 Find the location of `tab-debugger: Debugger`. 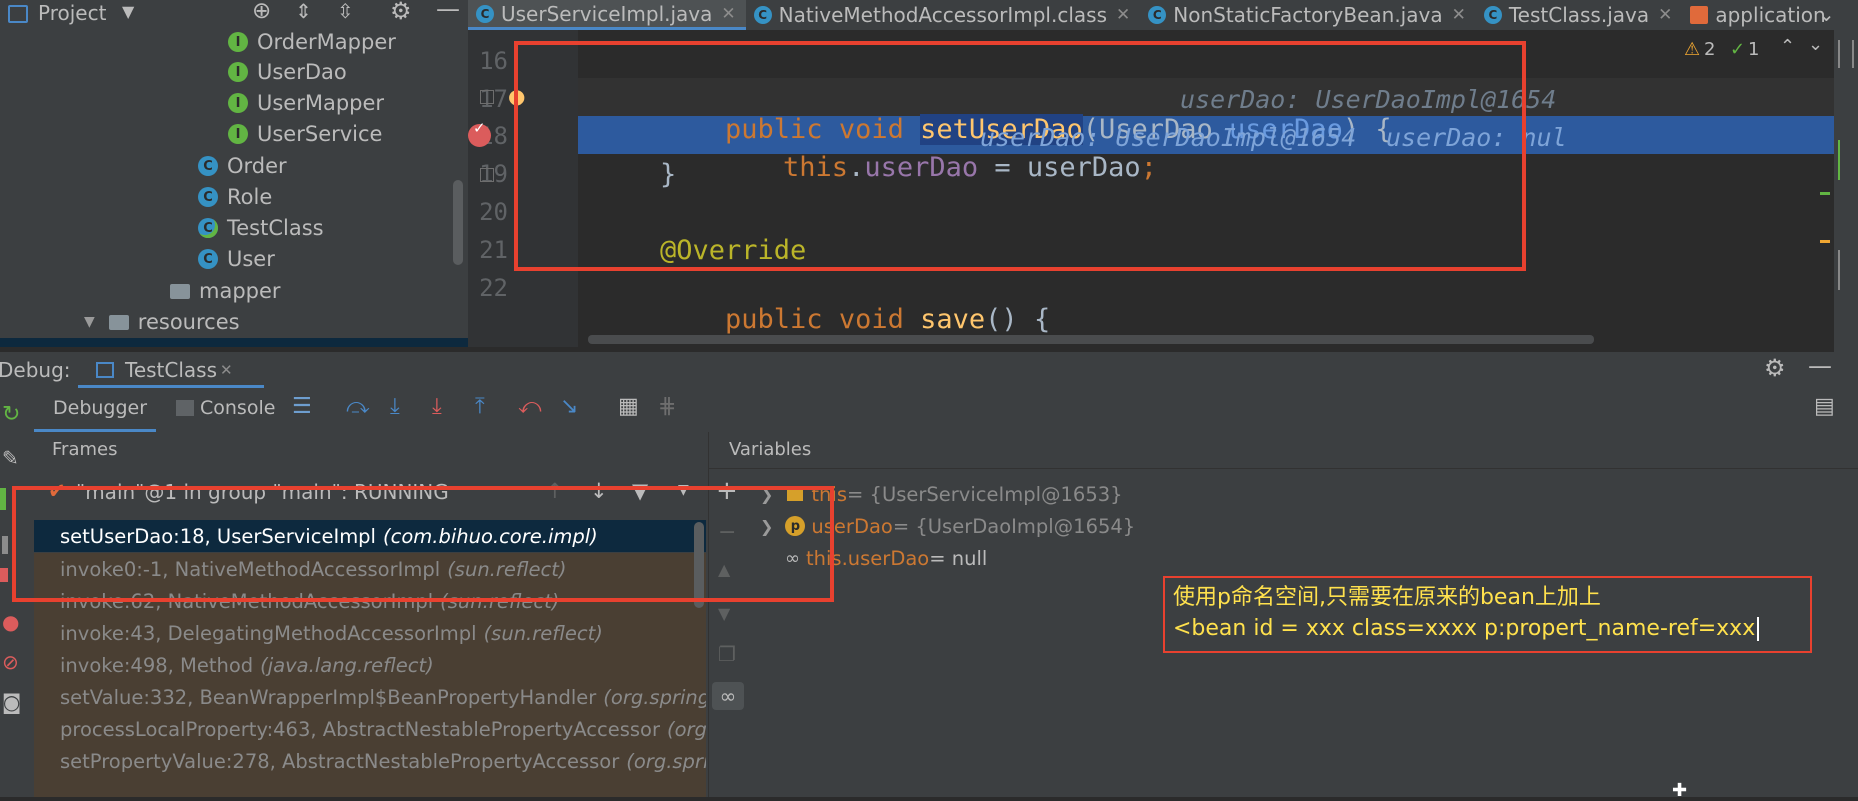

tab-debugger: Debugger is located at coordinates (95, 410).